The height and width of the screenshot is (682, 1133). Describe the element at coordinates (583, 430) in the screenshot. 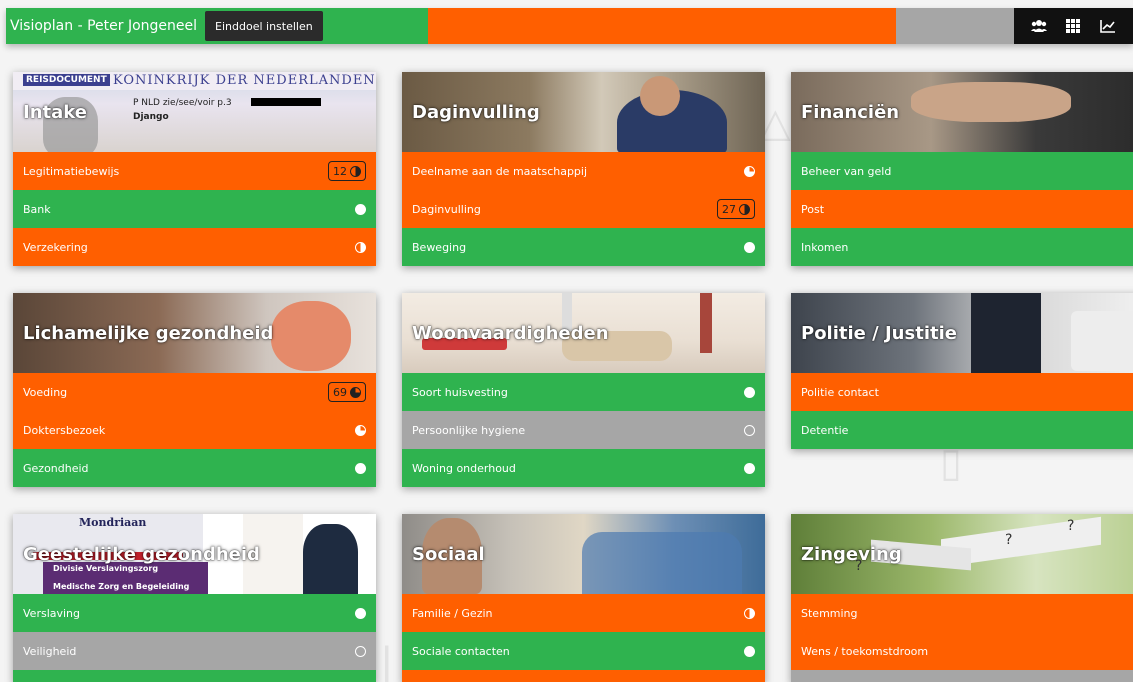

I see `row-persoonlijke-hygiene: Persoonlijke hygiene` at that location.